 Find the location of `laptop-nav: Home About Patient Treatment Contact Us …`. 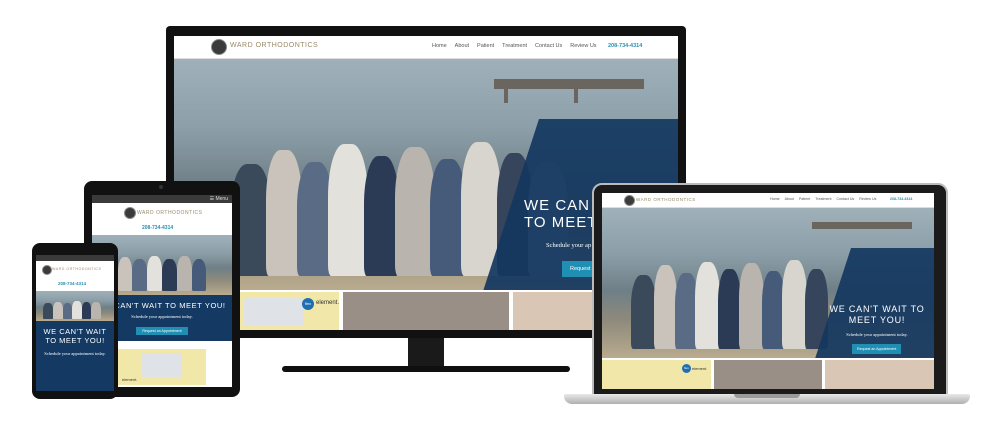

laptop-nav: Home About Patient Treatment Contact Us … is located at coordinates (823, 199).